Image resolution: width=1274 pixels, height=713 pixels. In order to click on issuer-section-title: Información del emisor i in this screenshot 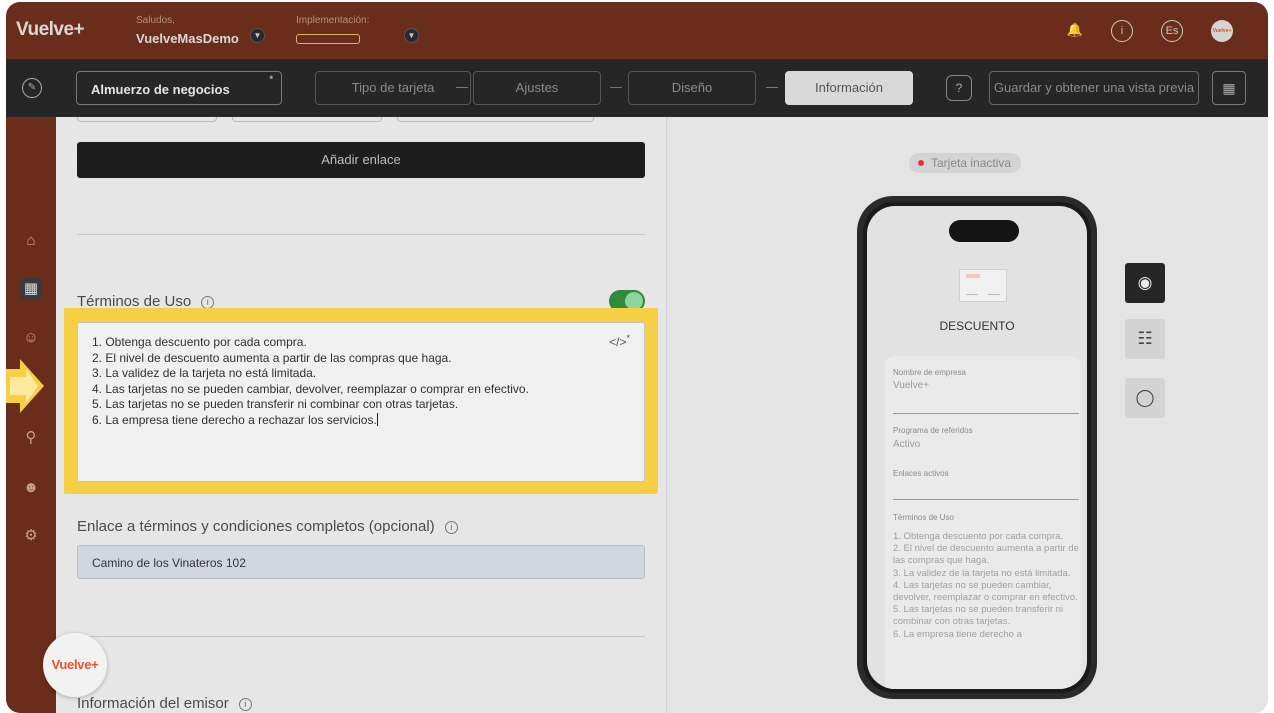, I will do `click(164, 703)`.